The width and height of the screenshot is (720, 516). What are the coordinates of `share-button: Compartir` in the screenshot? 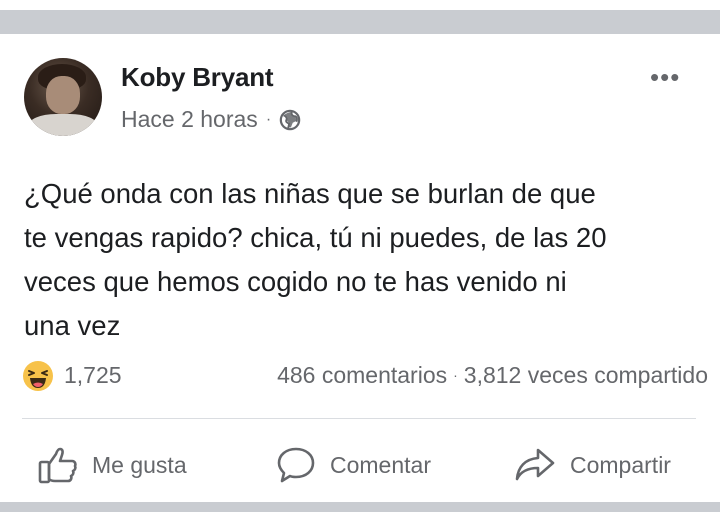 It's located at (592, 465).